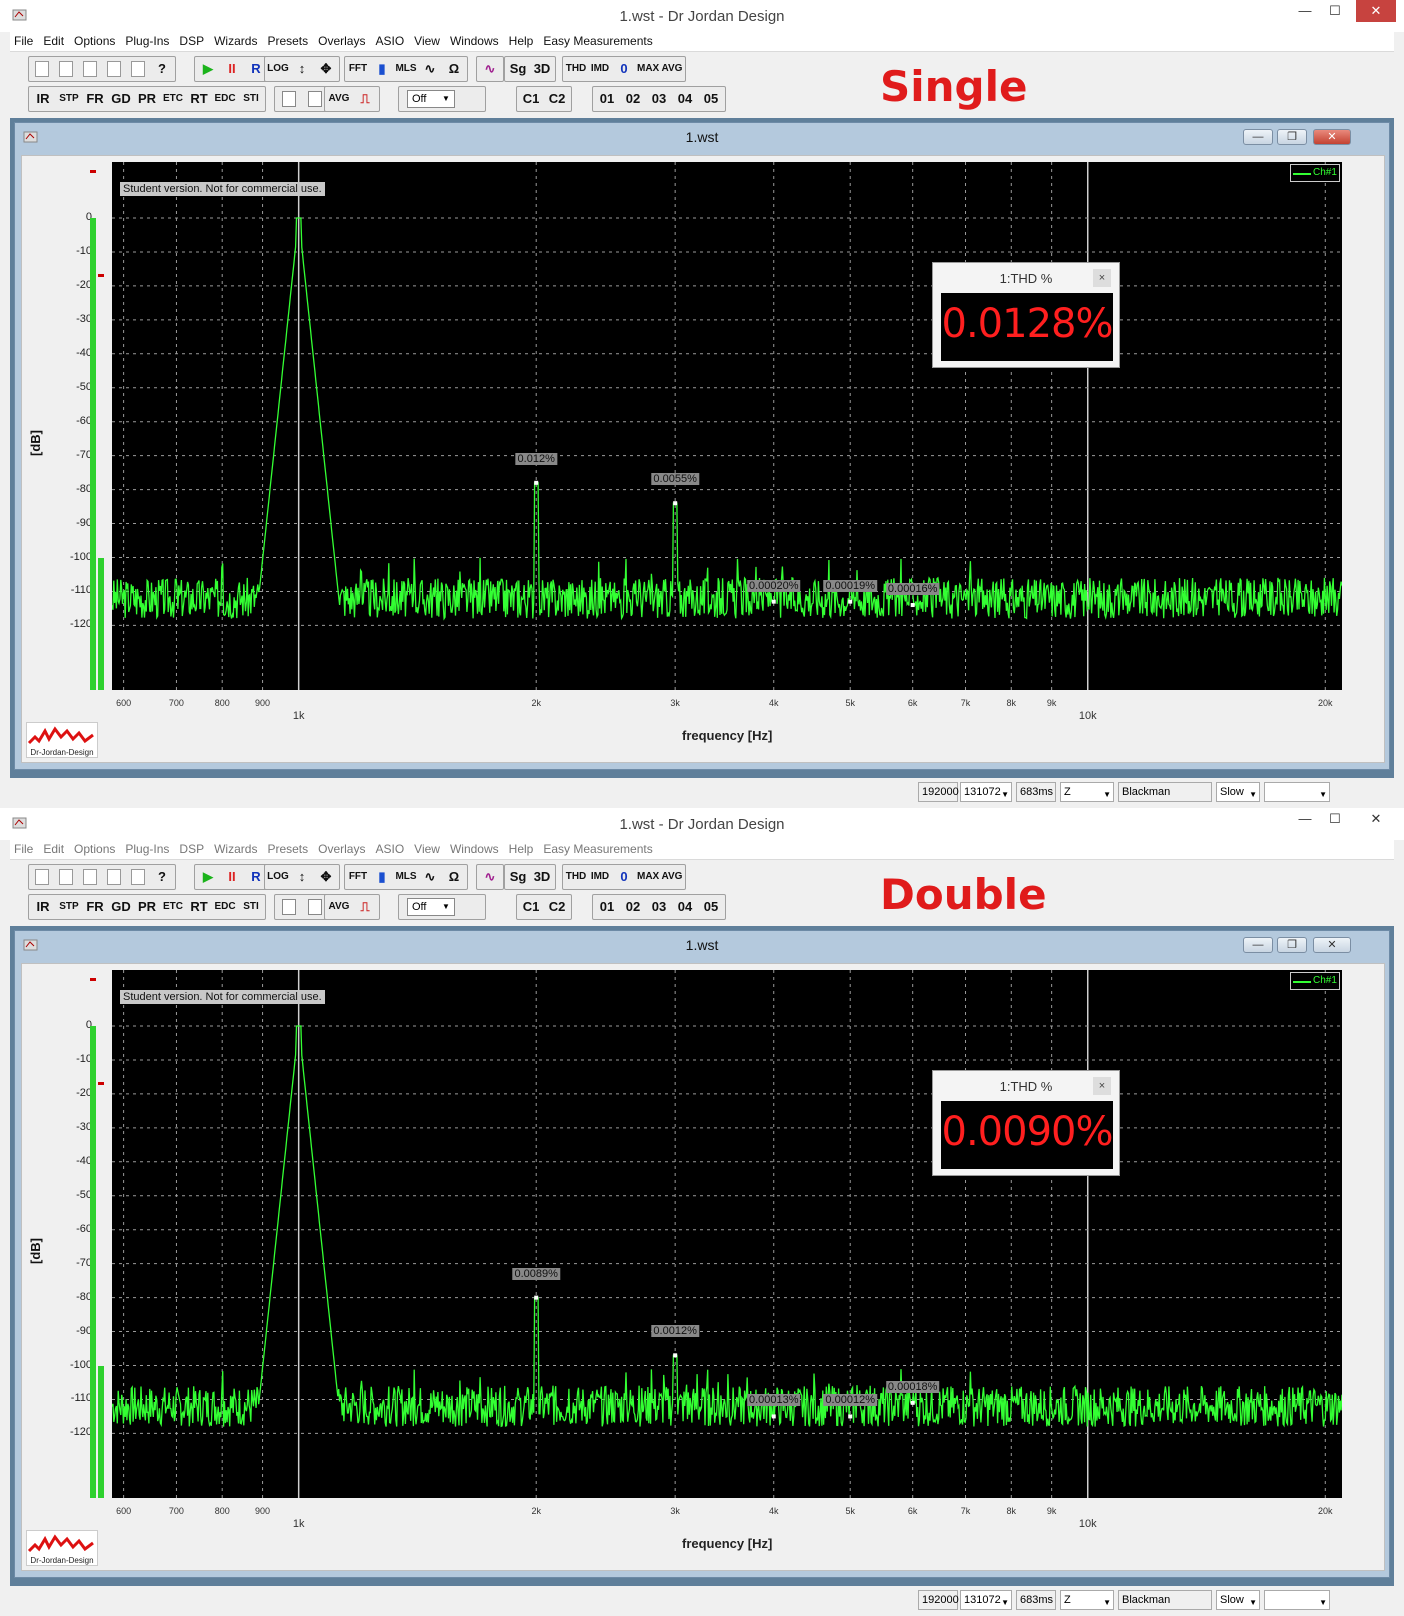  I want to click on menu-item-wizards: Wizards, so click(236, 848).